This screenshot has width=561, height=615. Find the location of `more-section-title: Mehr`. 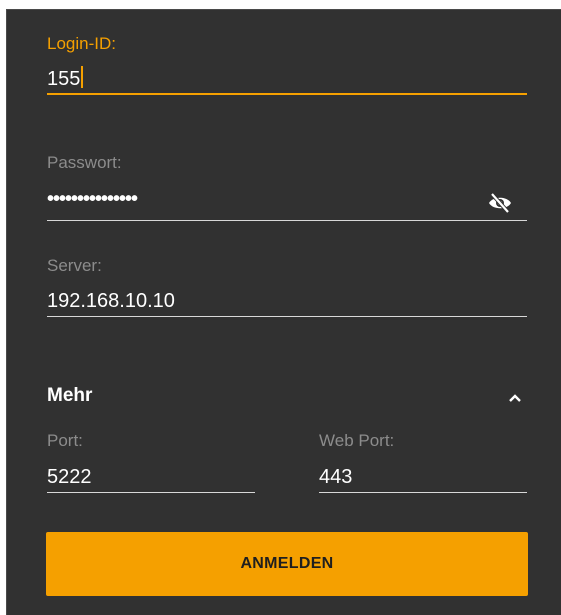

more-section-title: Mehr is located at coordinates (69, 396).